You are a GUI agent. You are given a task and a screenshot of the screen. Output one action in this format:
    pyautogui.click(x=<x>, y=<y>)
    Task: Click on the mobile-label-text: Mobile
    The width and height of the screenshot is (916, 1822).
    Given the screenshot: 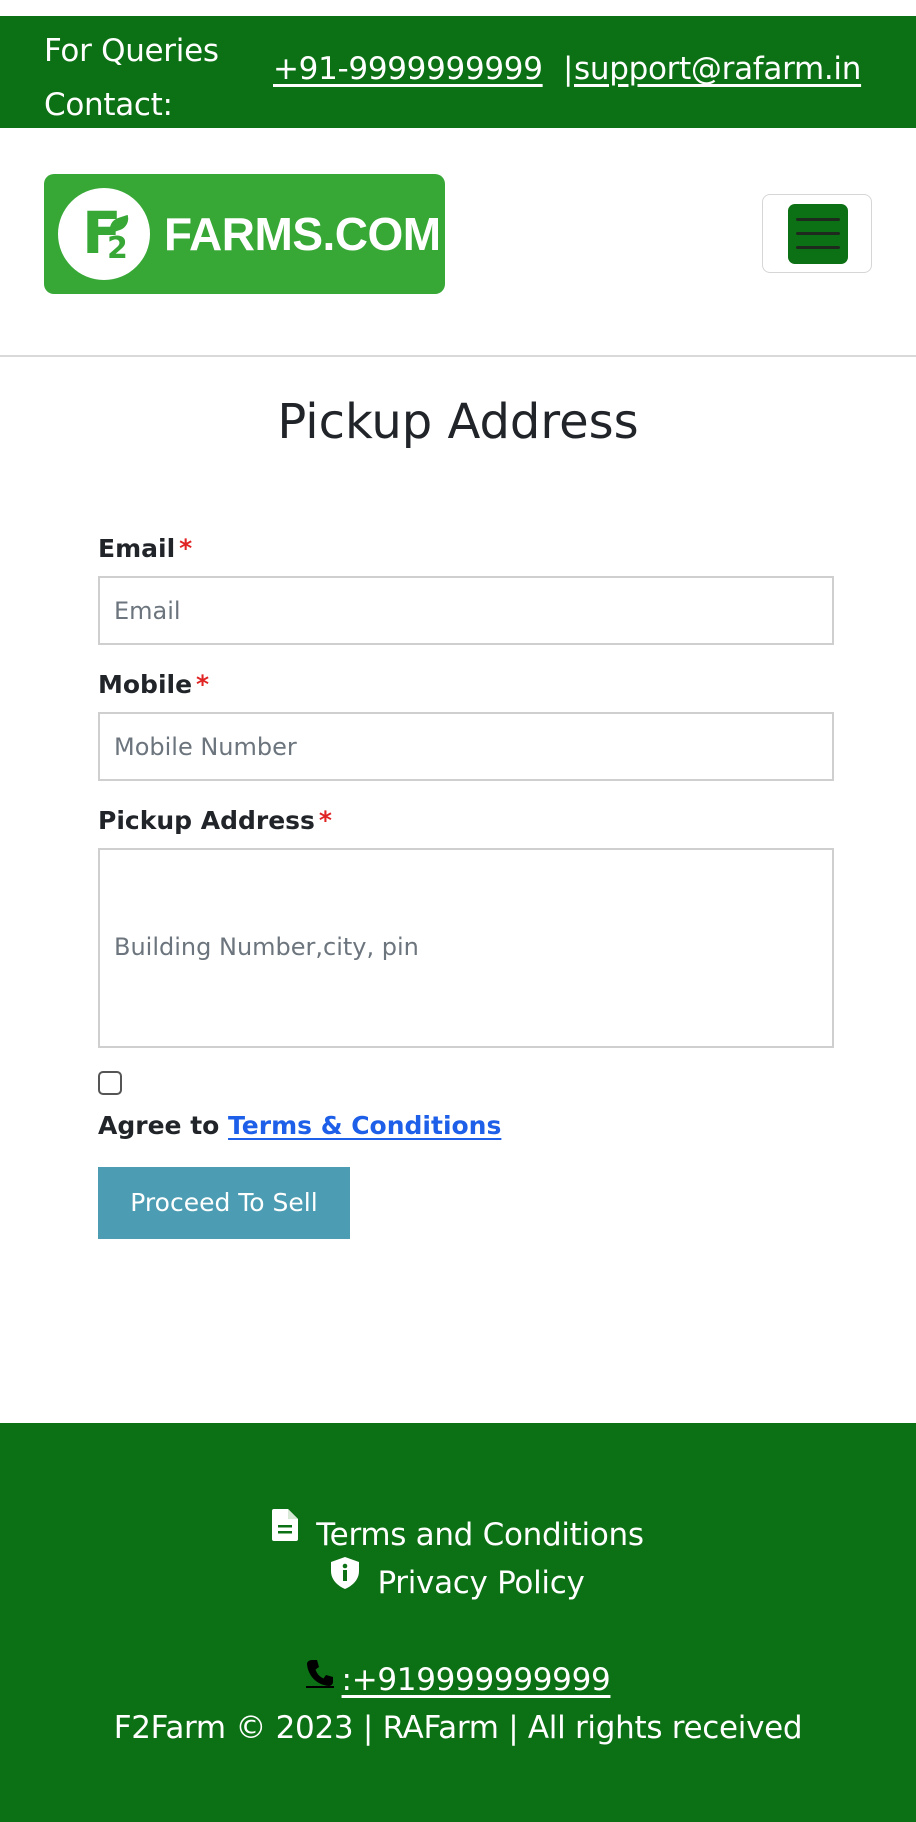 What is the action you would take?
    pyautogui.click(x=145, y=684)
    